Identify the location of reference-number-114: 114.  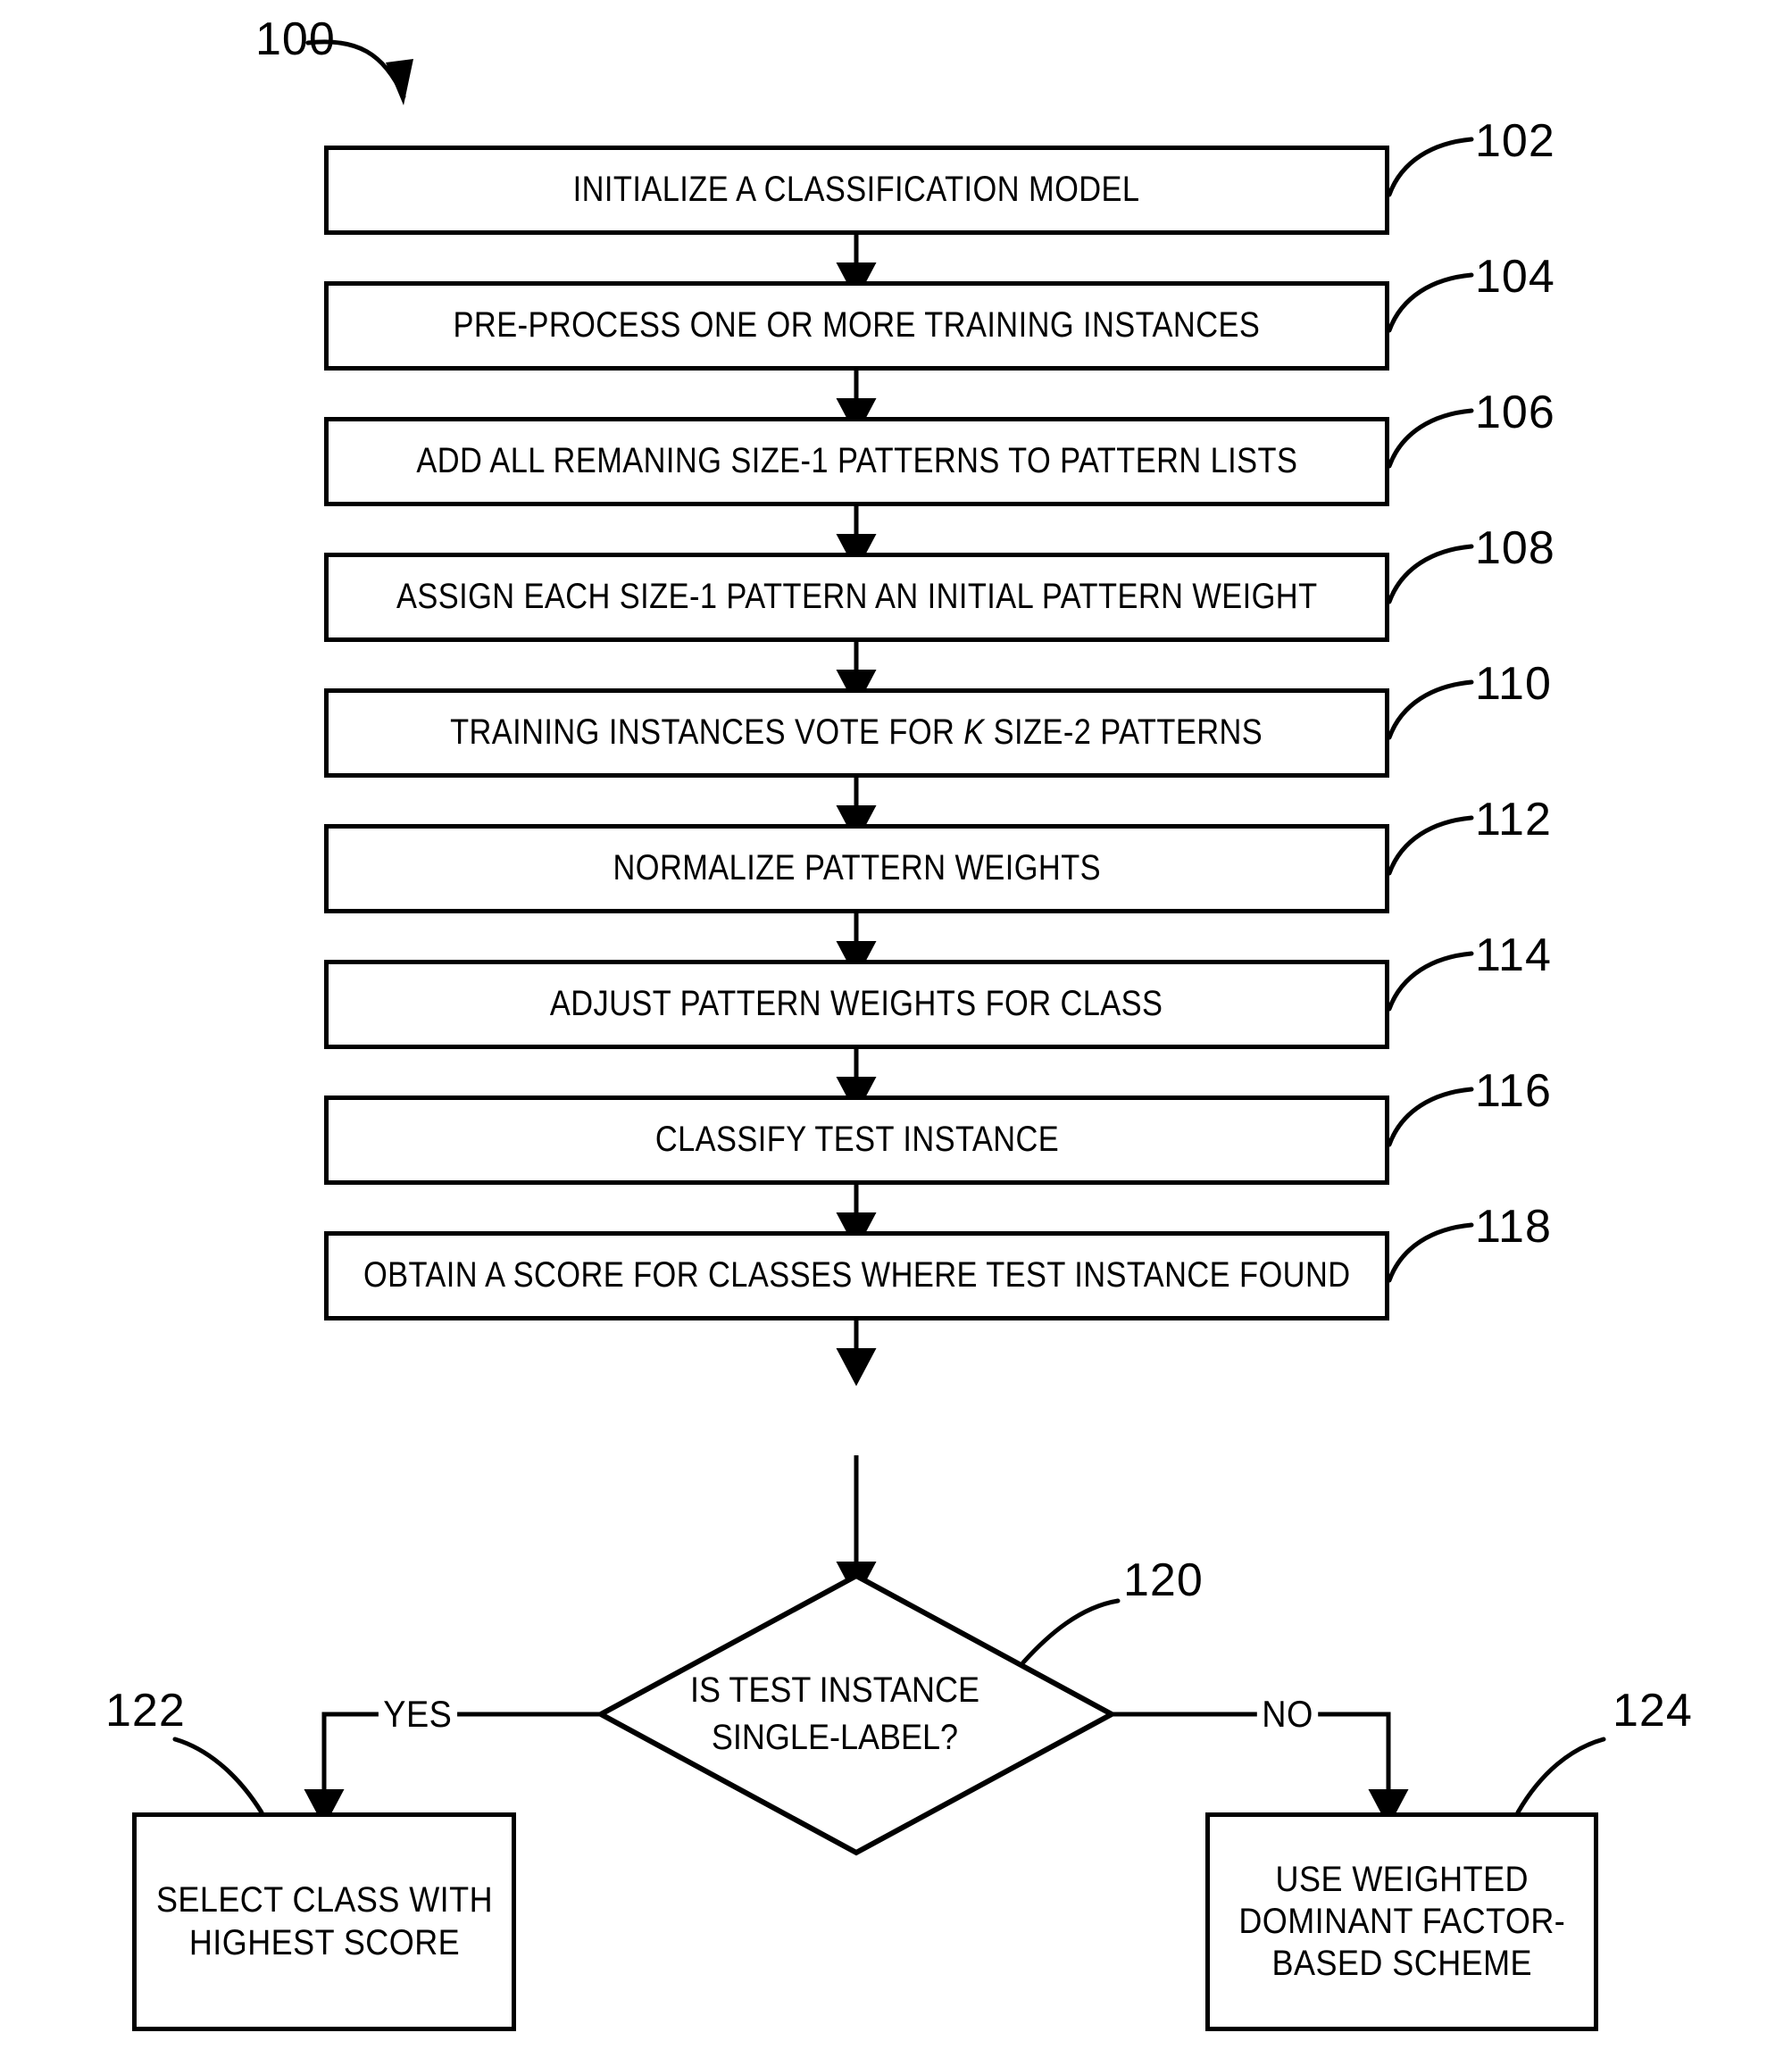
(1513, 955).